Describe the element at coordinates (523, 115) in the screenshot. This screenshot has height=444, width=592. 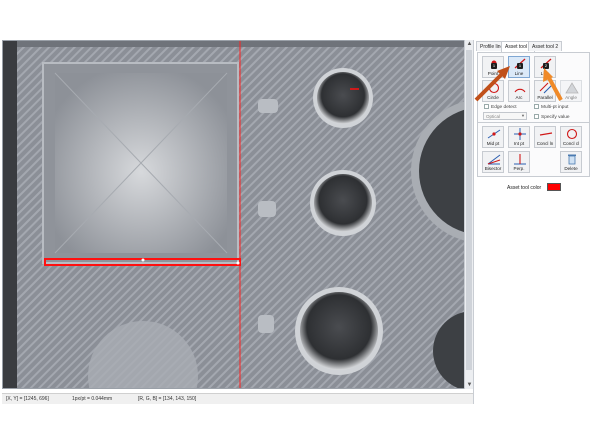
I see `chevron-down-icon: ▼` at that location.